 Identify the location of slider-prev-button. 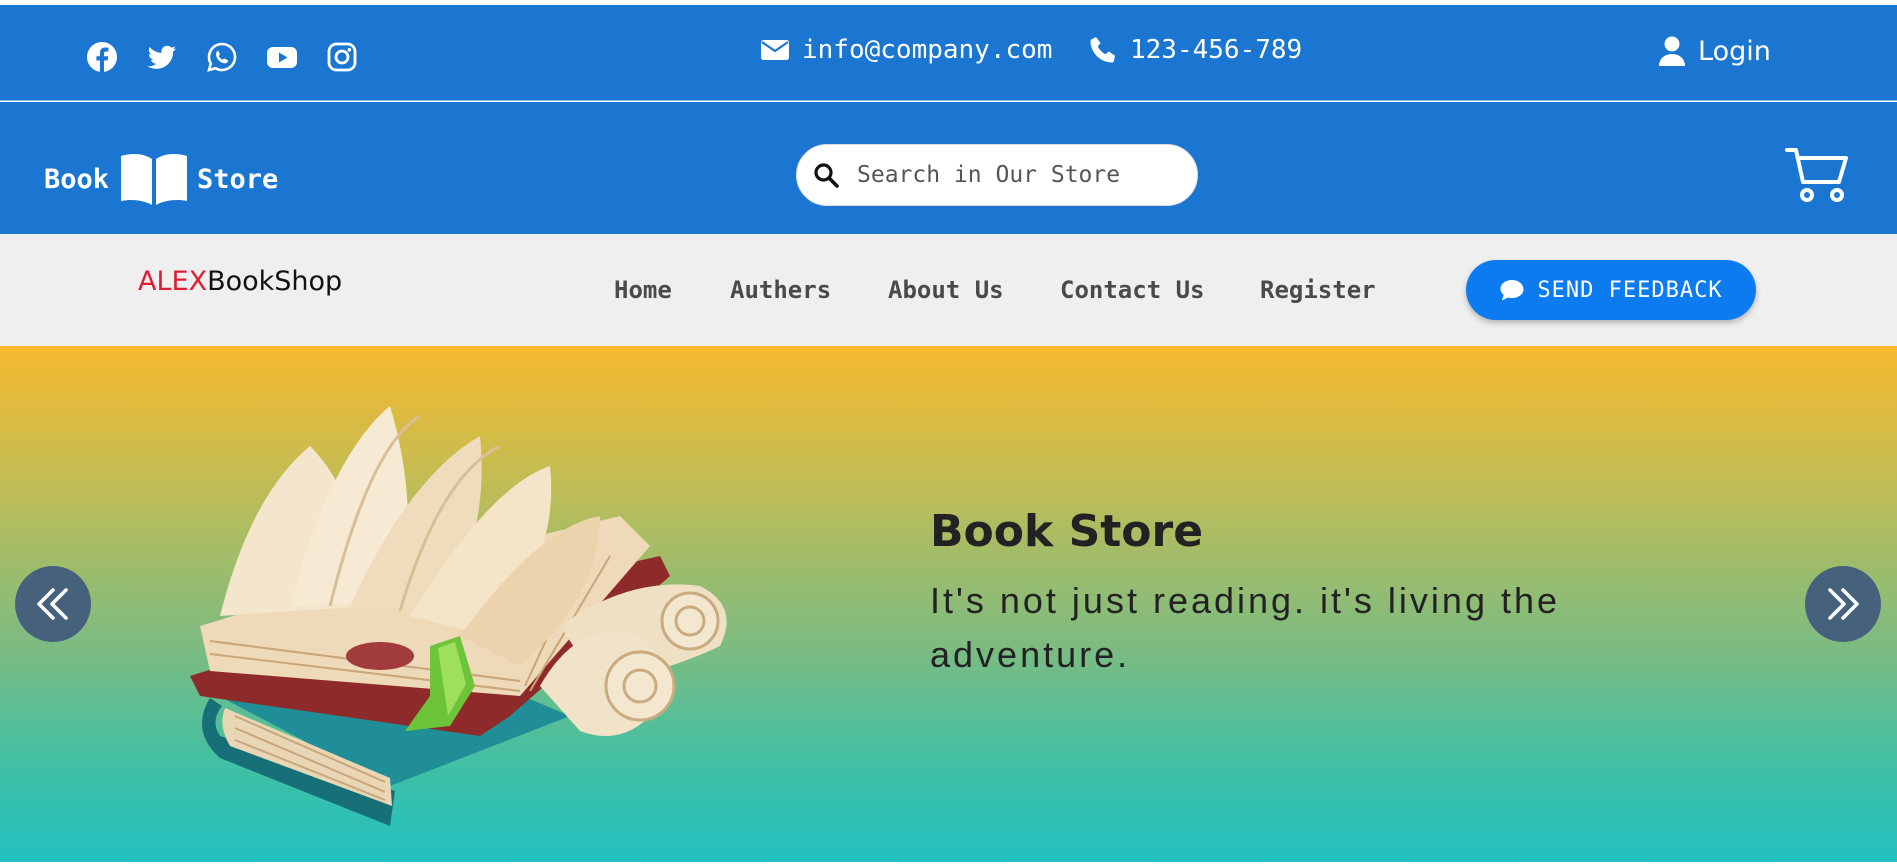
(53, 604).